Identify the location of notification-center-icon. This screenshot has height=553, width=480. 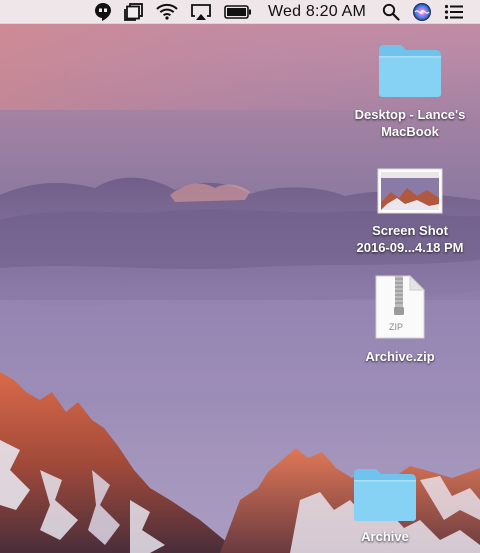
(454, 12).